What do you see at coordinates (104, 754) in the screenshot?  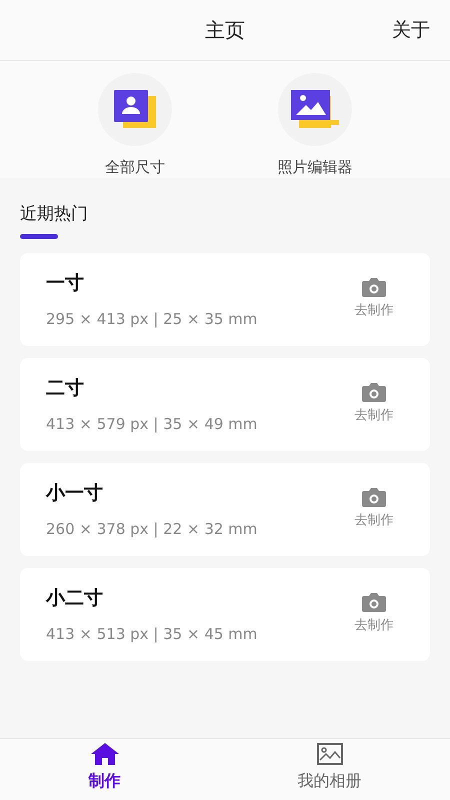 I see `home-icon` at bounding box center [104, 754].